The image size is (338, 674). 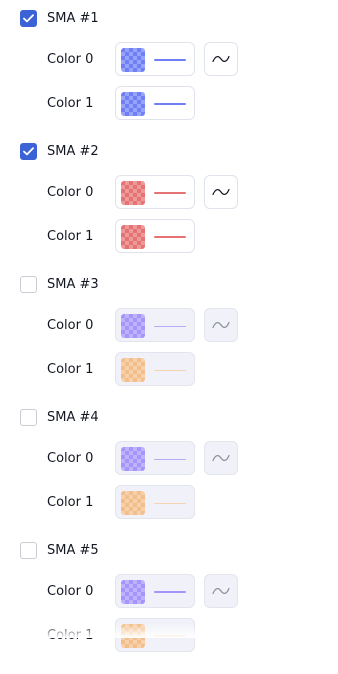 I want to click on sma-label: SMA #2, so click(x=73, y=151).